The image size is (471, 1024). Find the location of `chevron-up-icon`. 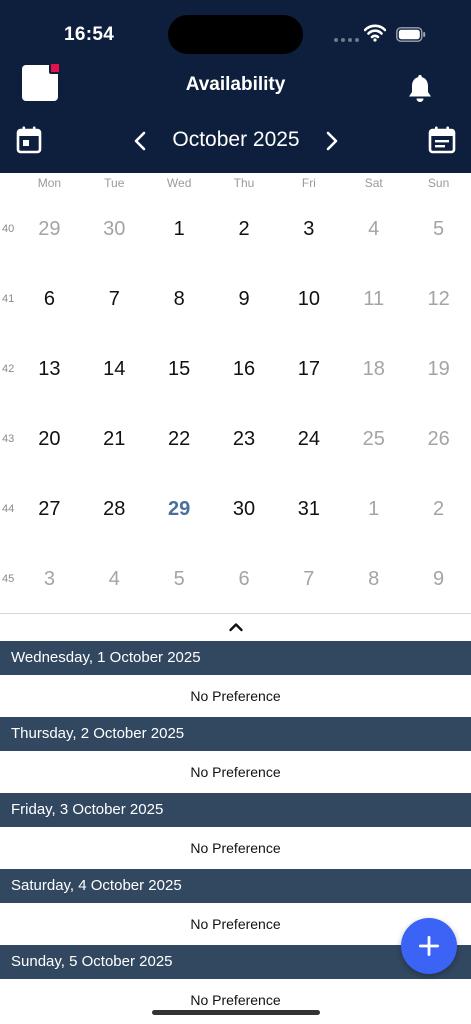

chevron-up-icon is located at coordinates (236, 627).